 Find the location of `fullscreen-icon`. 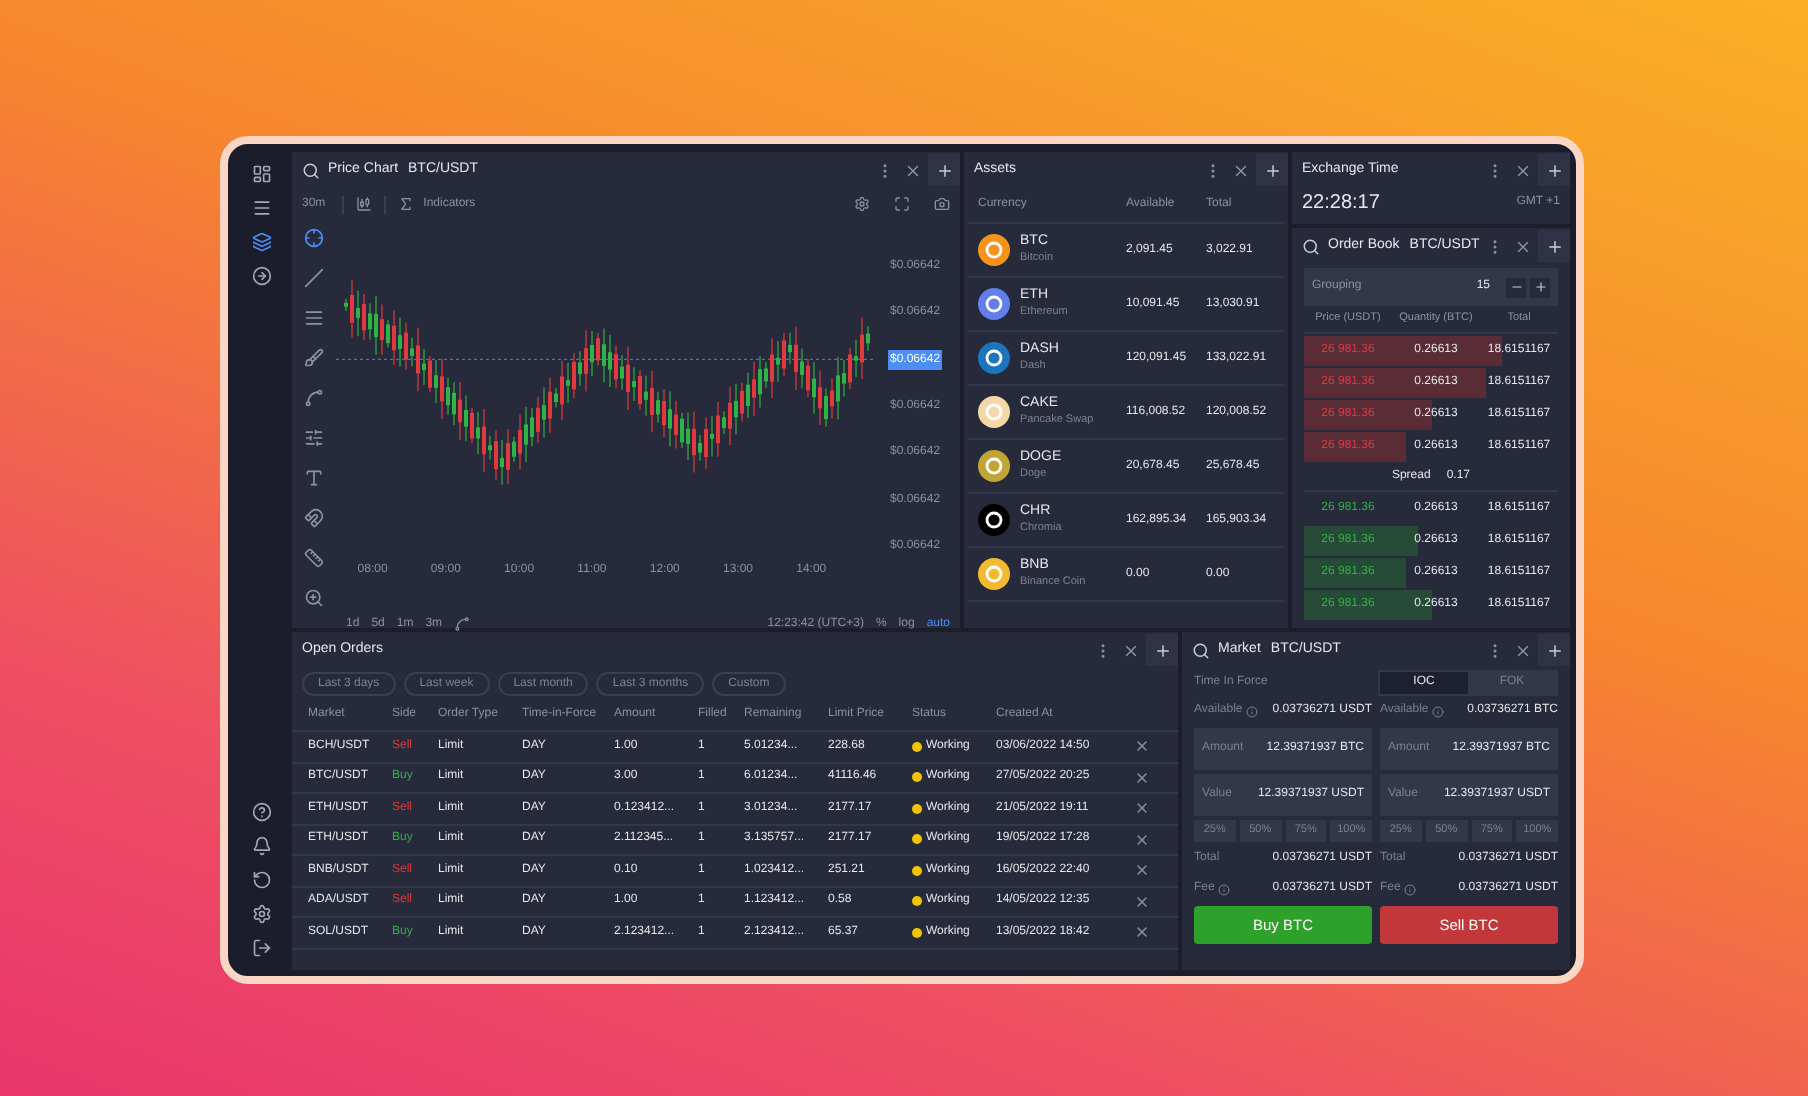

fullscreen-icon is located at coordinates (902, 204).